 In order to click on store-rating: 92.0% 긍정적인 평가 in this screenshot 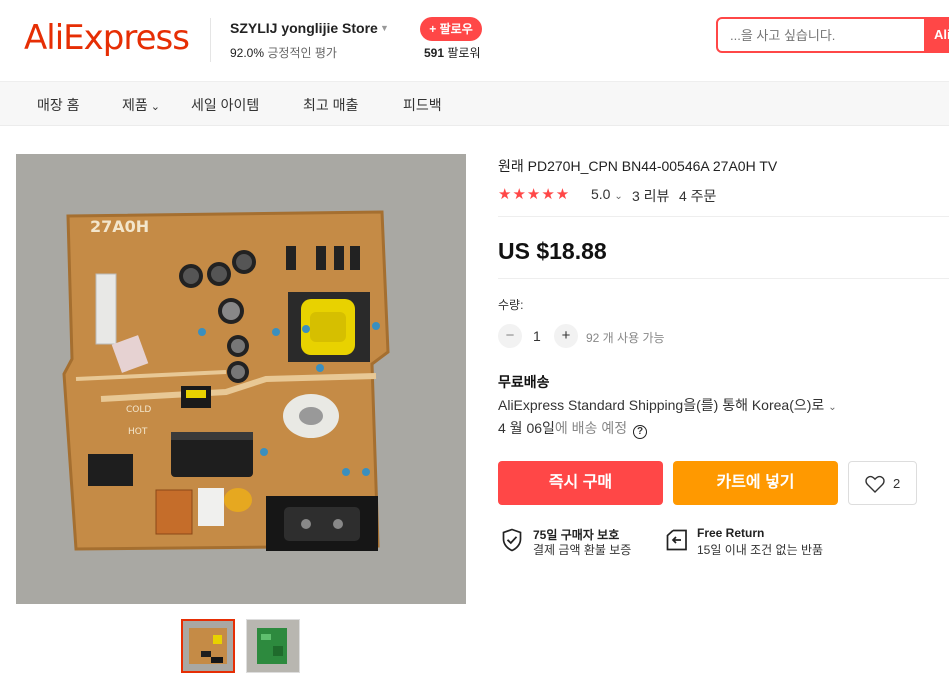, I will do `click(283, 52)`.